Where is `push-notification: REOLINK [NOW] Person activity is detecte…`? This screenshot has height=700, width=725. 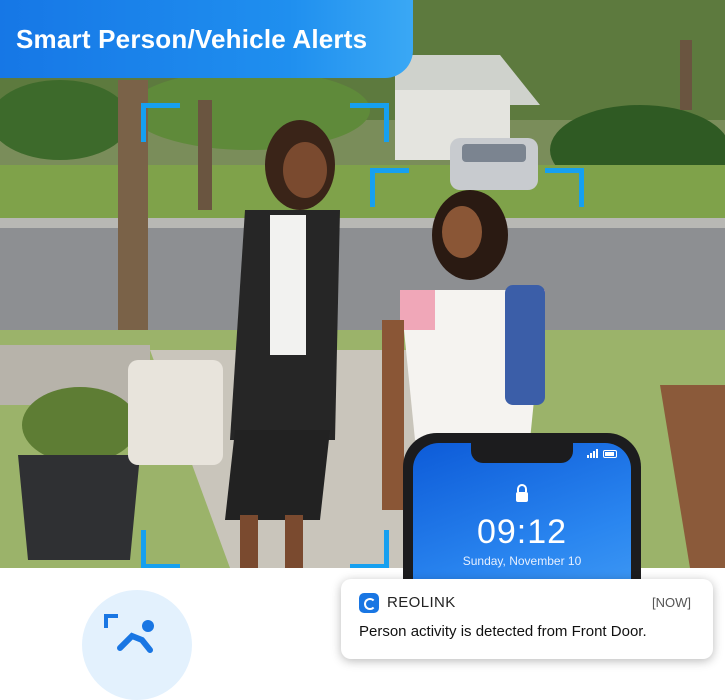
push-notification: REOLINK [NOW] Person activity is detecte… is located at coordinates (527, 619).